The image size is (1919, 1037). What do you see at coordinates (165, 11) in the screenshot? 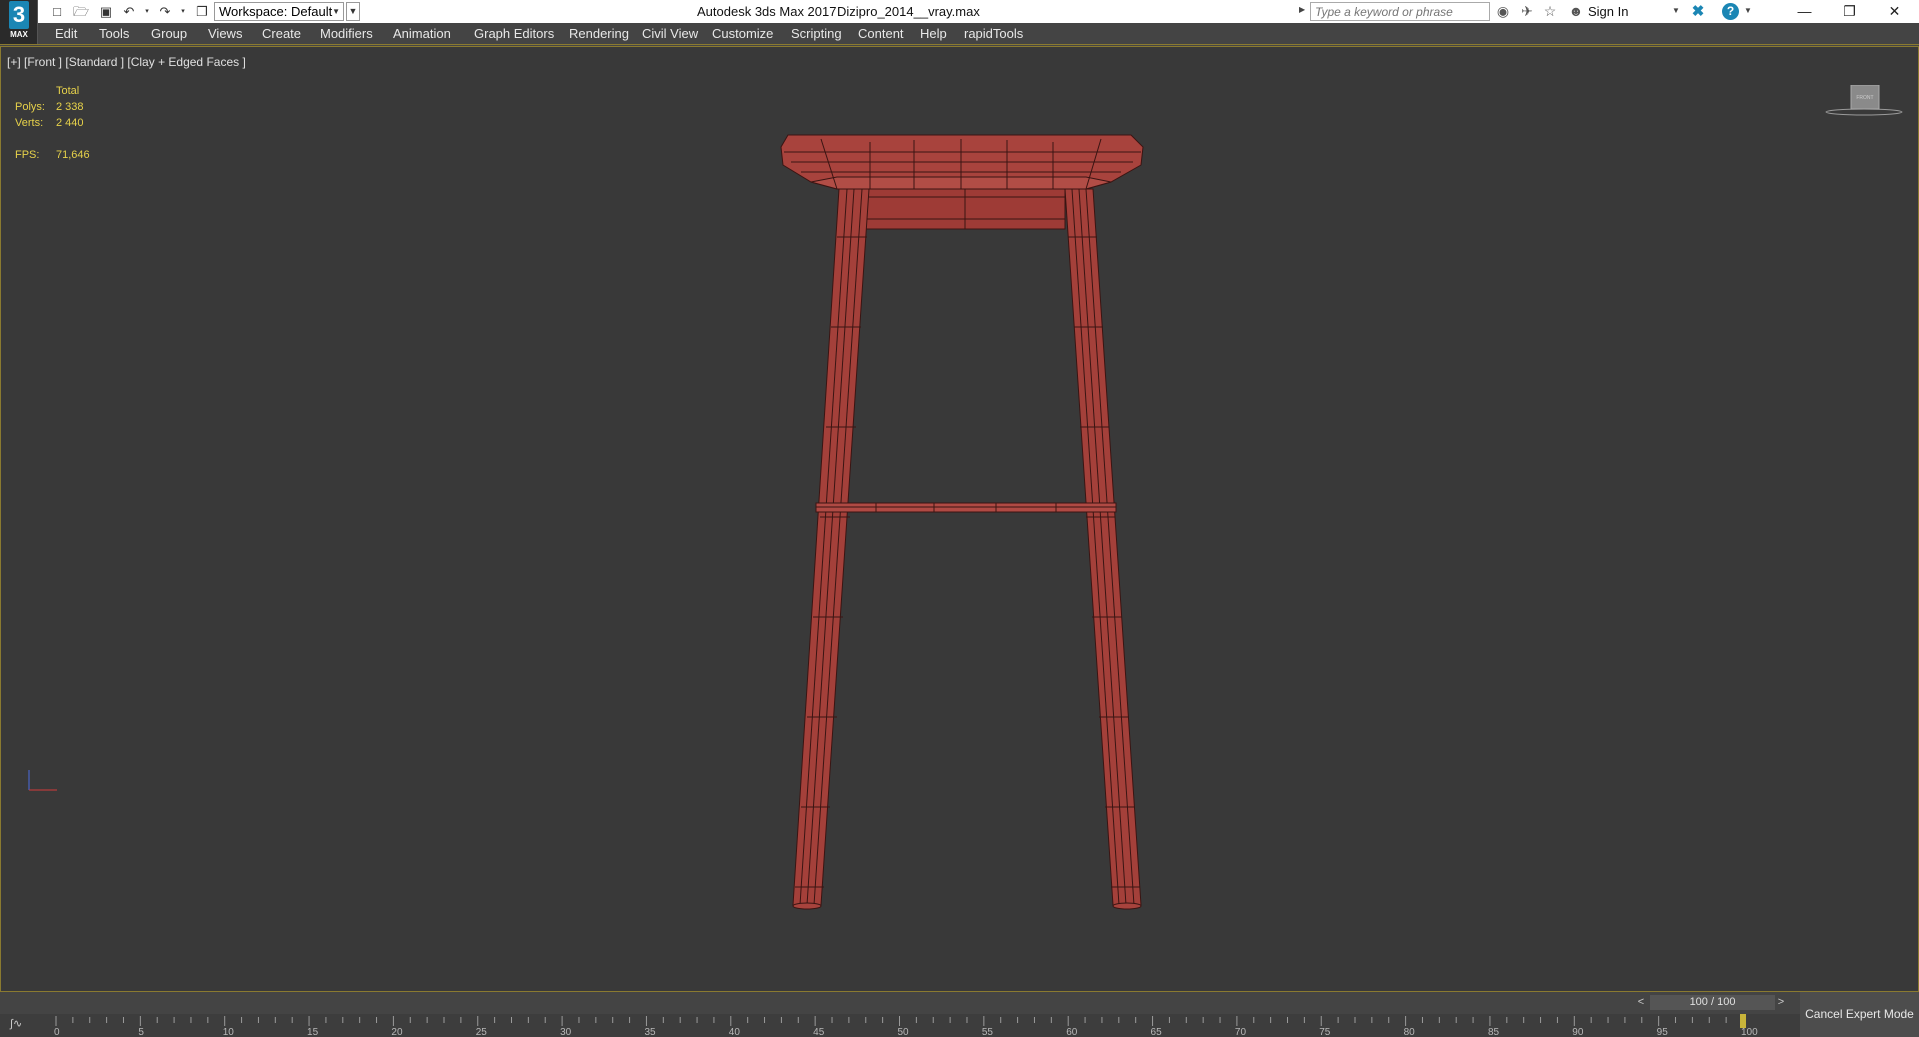
I see `redo-icon: ↷` at bounding box center [165, 11].